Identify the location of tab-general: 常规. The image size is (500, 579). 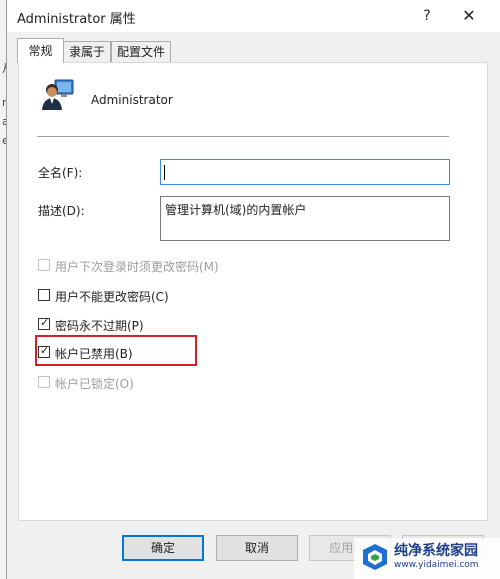
(40, 50).